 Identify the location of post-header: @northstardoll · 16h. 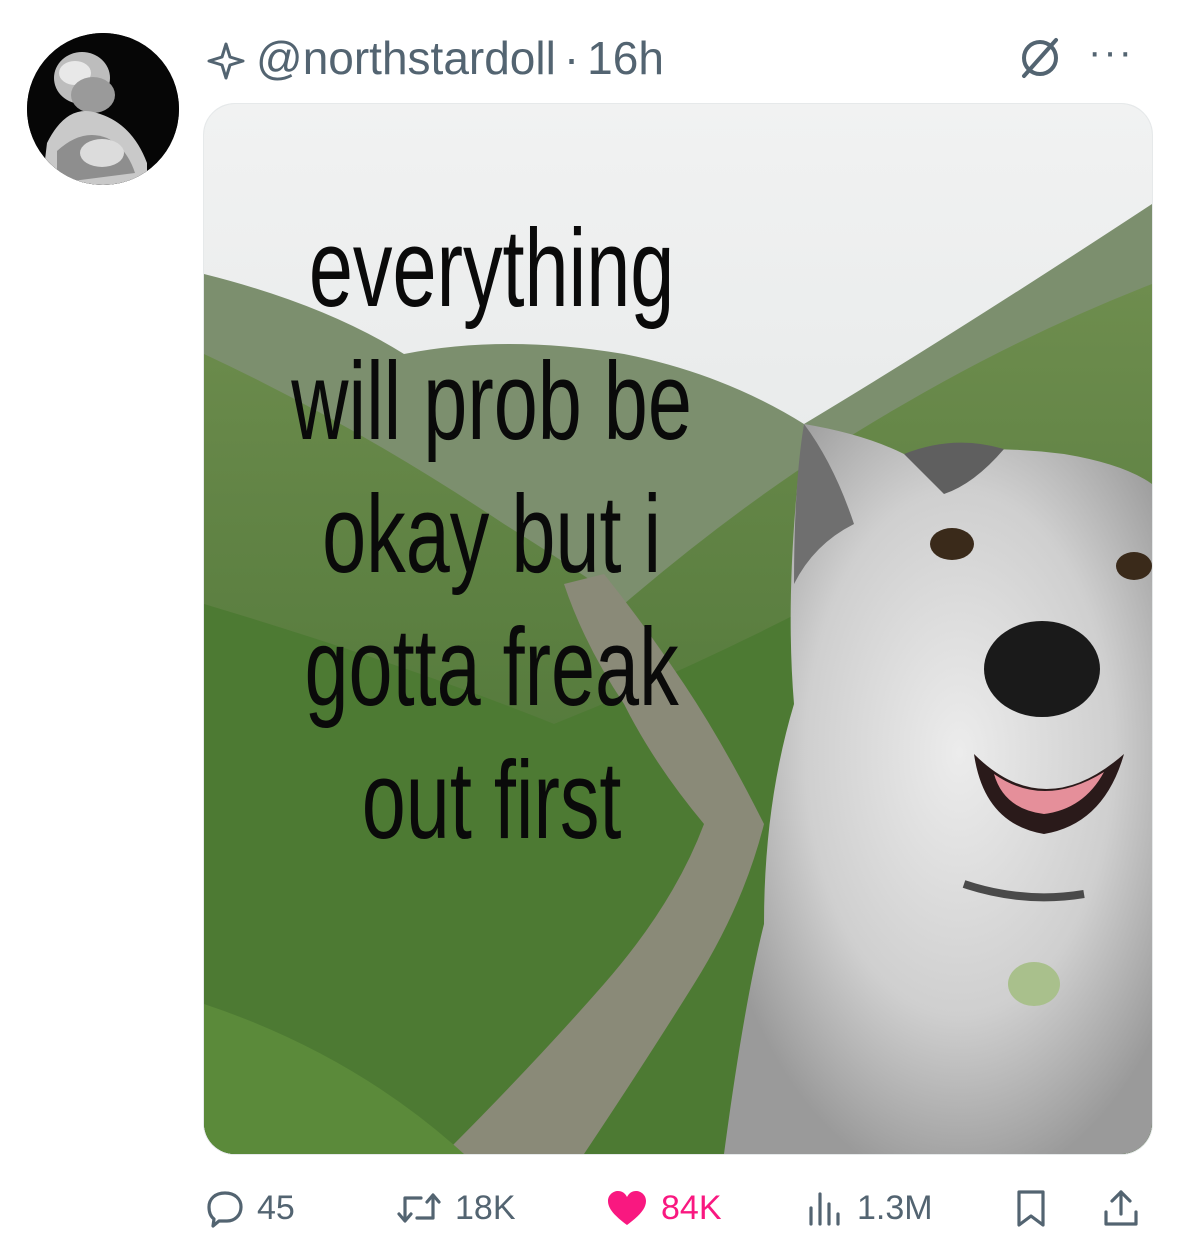
(435, 58).